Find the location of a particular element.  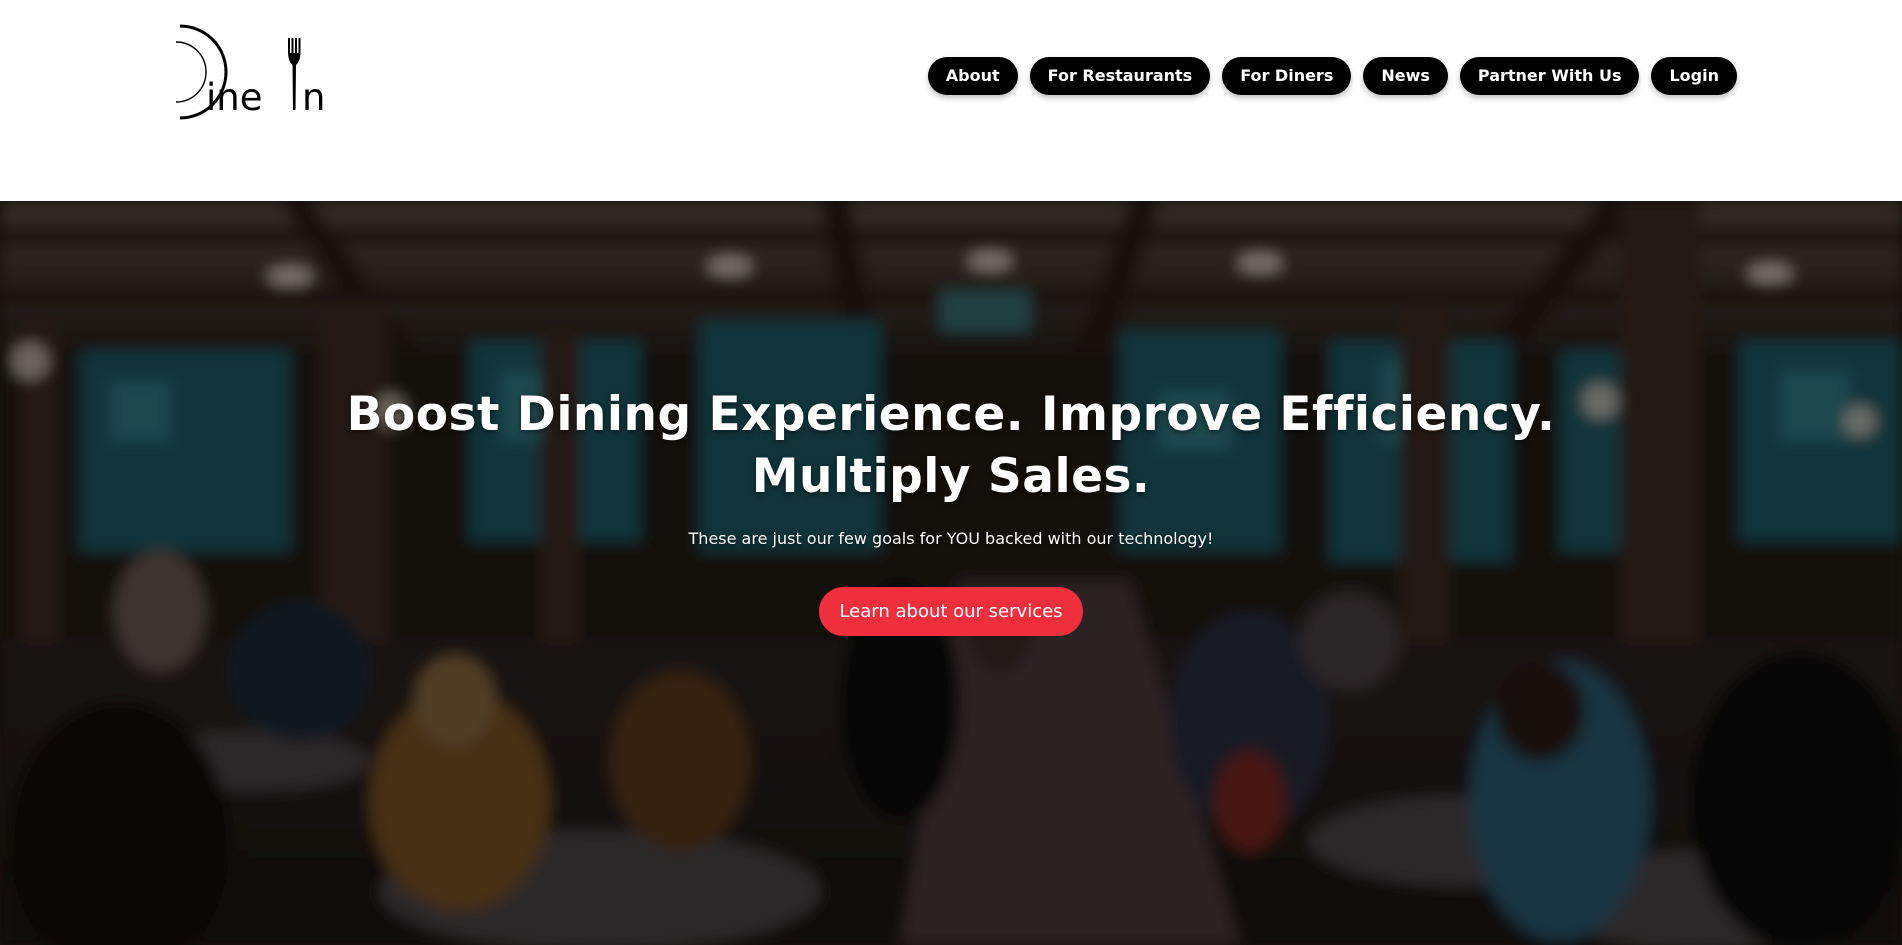

plate-fork-icon: ine n is located at coordinates (250, 72).